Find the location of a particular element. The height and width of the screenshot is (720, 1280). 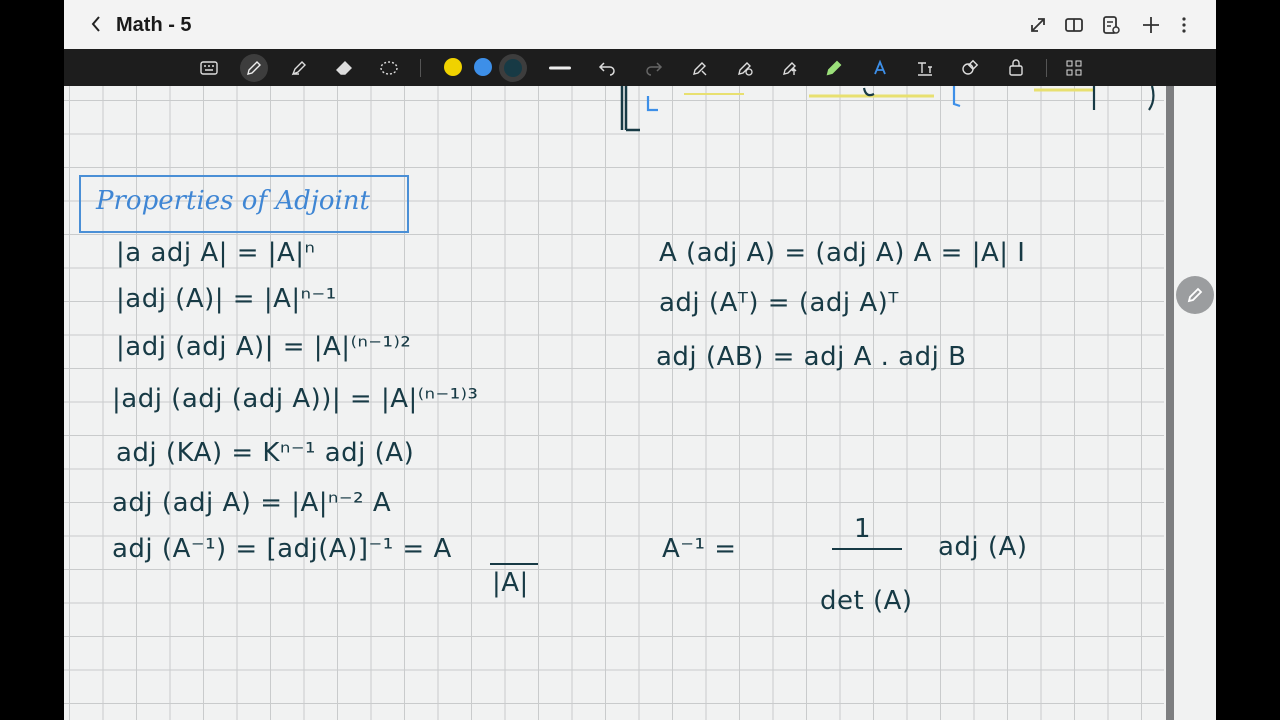

shape-recognition-tool is located at coordinates (745, 68).